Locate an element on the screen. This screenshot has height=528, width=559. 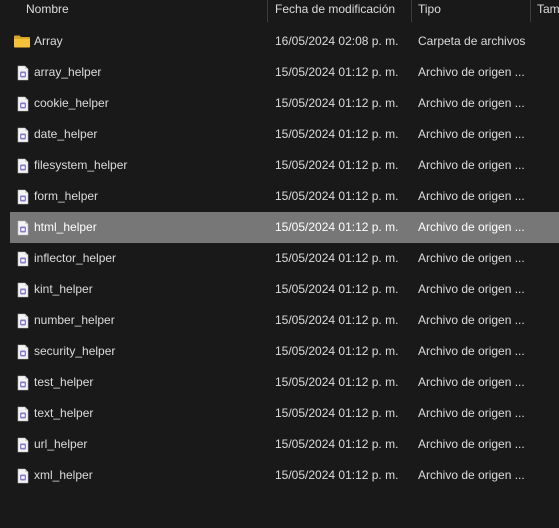
file-name: xml_helper is located at coordinates (63, 475).